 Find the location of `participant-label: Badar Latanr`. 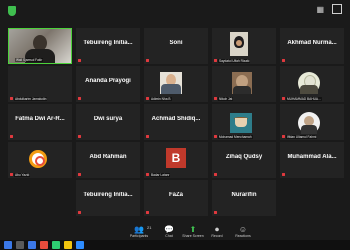

participant-label: Badar Latanr is located at coordinates (160, 175).